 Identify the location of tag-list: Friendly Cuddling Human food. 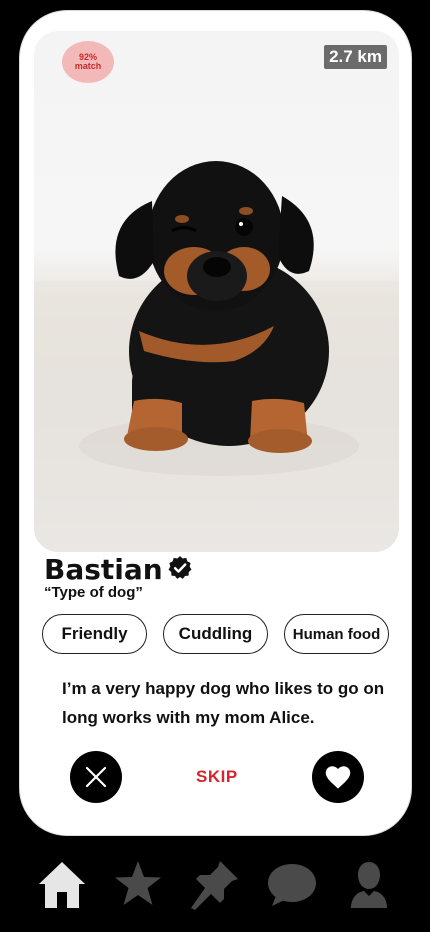
(216, 634).